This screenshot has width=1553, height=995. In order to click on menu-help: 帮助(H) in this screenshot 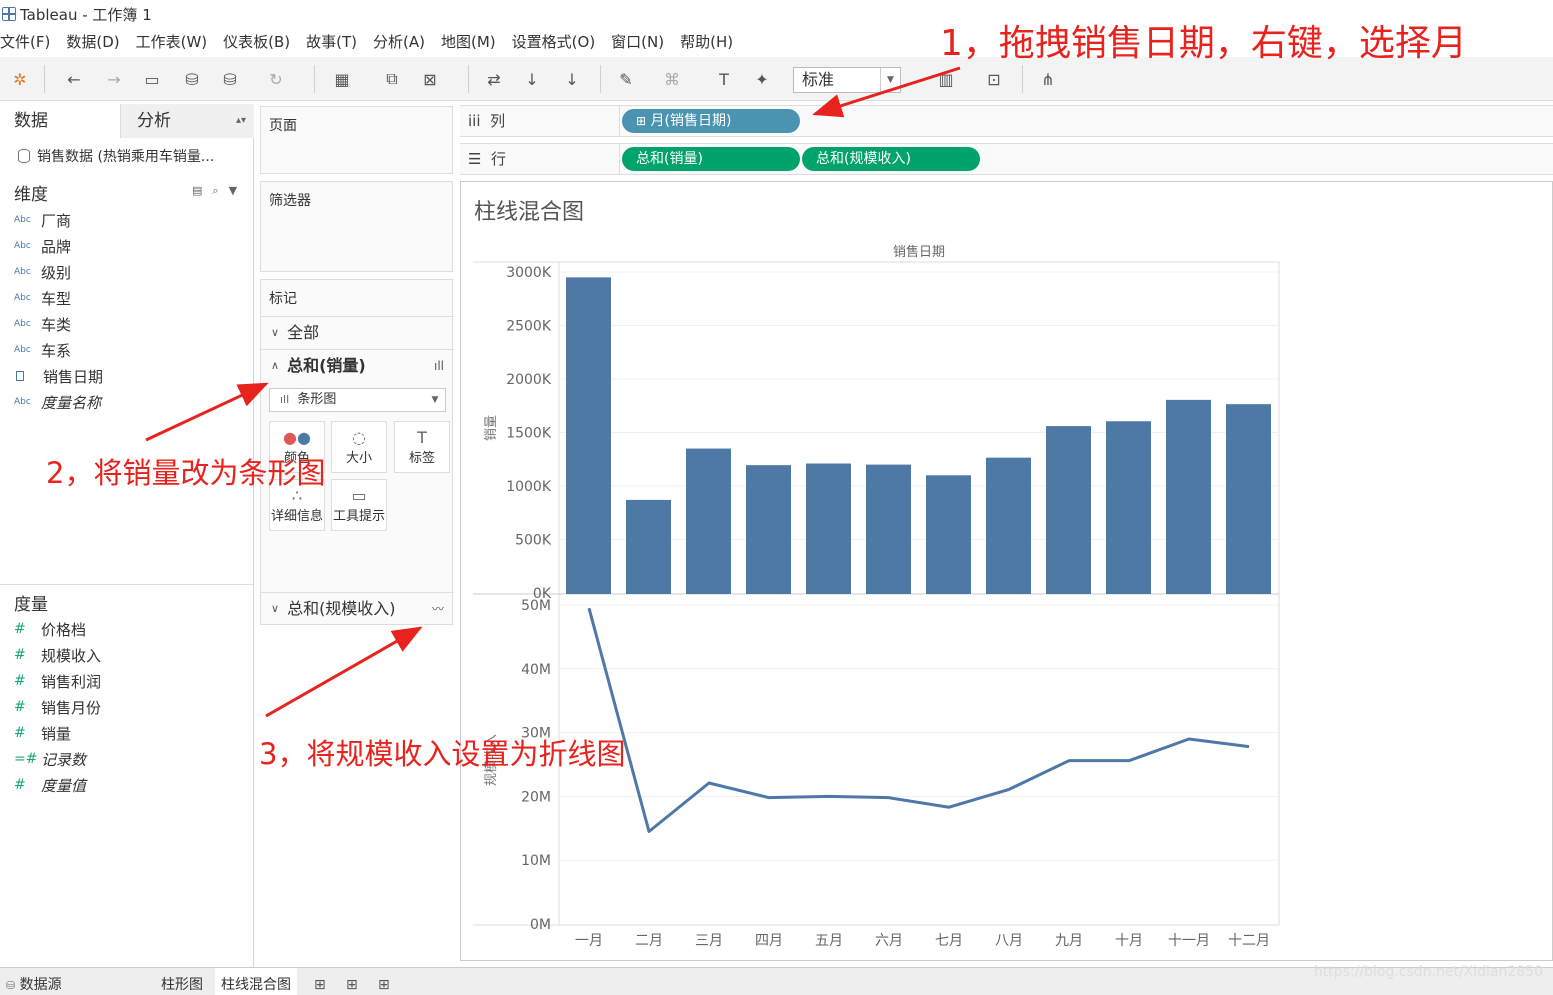, I will do `click(706, 42)`.